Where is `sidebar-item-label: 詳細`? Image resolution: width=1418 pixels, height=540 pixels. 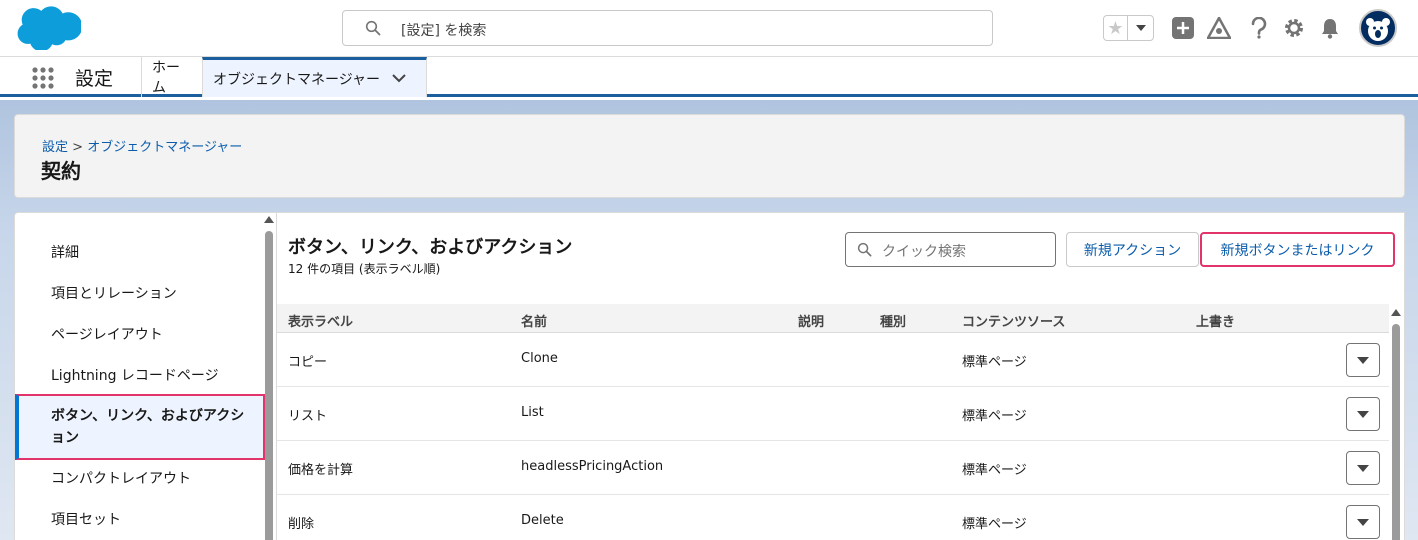 sidebar-item-label: 詳細 is located at coordinates (65, 253).